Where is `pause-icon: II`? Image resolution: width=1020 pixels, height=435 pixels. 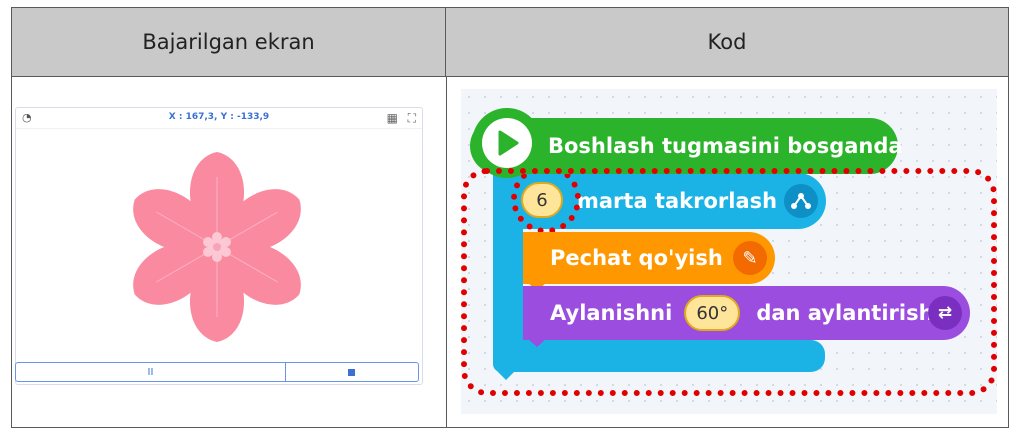 pause-icon: II is located at coordinates (150, 372).